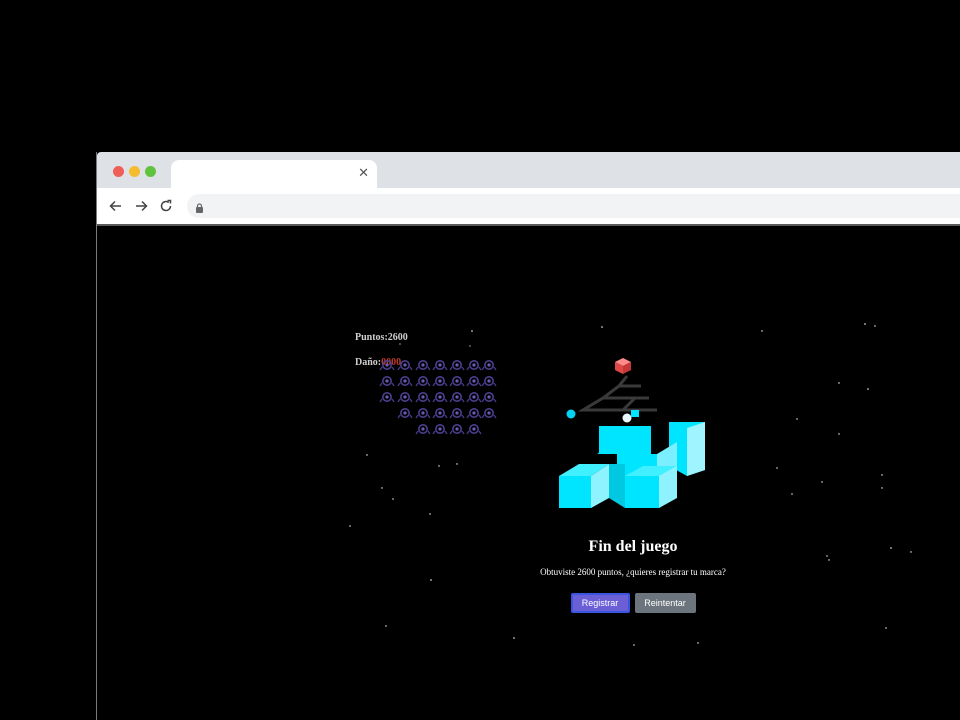 This screenshot has height=720, width=960. I want to click on lock-icon, so click(199, 209).